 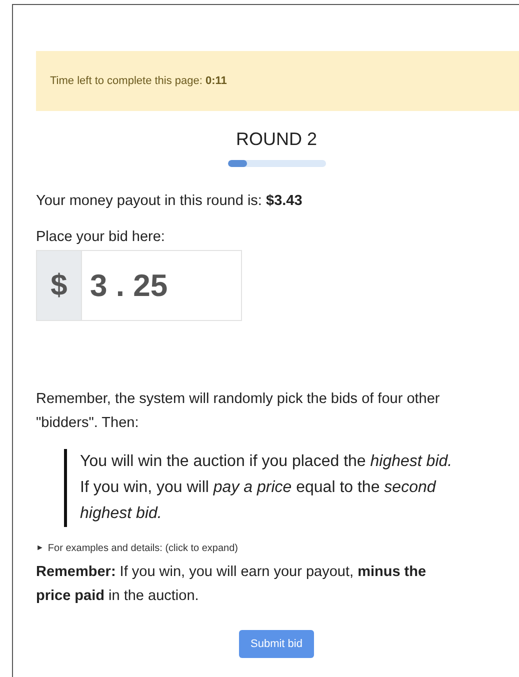 I want to click on details-summary: For examples and details: (click to expand), so click(x=143, y=548).